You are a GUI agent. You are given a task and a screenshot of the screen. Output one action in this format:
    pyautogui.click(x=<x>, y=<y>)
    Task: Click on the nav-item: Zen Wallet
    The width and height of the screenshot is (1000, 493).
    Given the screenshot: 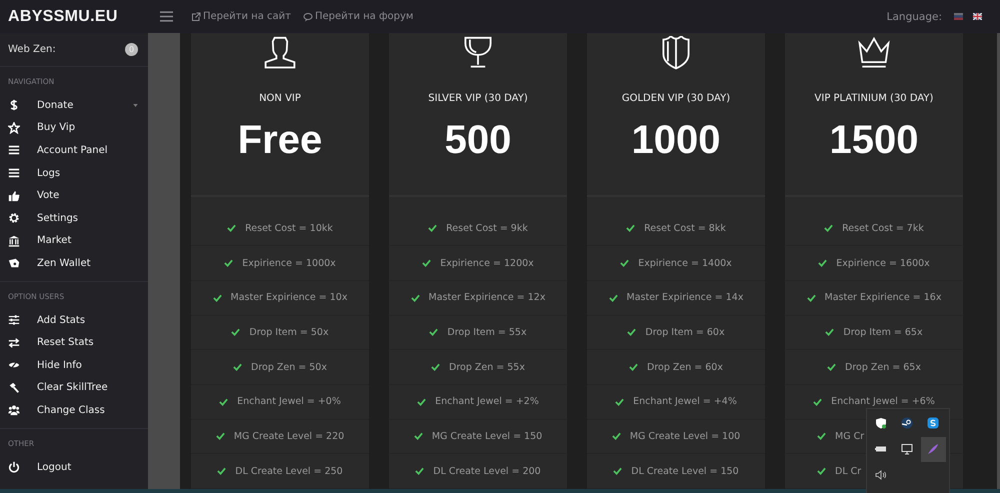 What is the action you would take?
    pyautogui.click(x=74, y=263)
    